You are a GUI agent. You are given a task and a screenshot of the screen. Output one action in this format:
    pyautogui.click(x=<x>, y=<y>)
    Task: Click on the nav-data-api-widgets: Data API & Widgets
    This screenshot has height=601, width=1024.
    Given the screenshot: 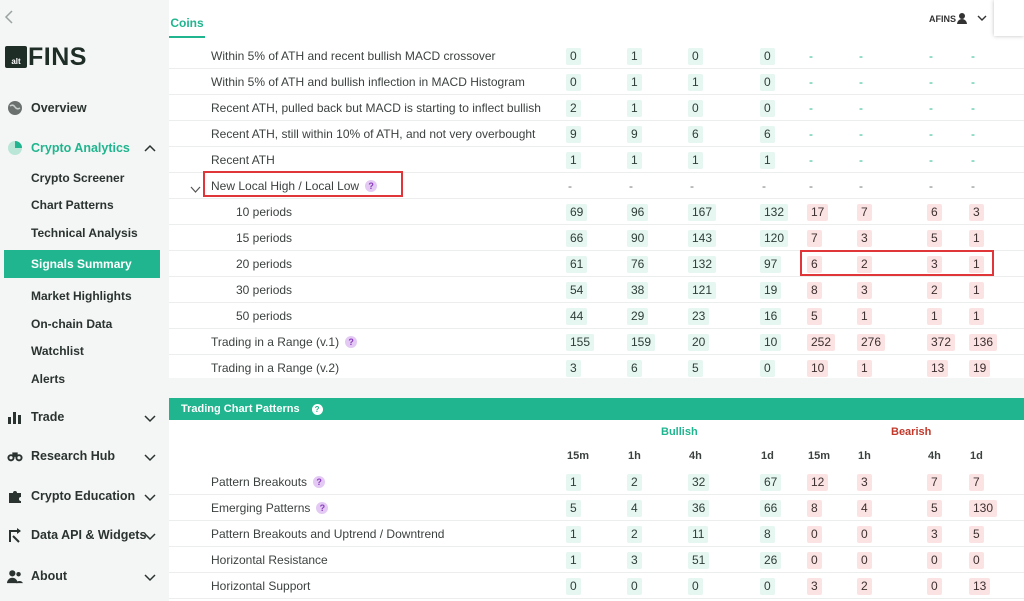 What is the action you would take?
    pyautogui.click(x=76, y=535)
    